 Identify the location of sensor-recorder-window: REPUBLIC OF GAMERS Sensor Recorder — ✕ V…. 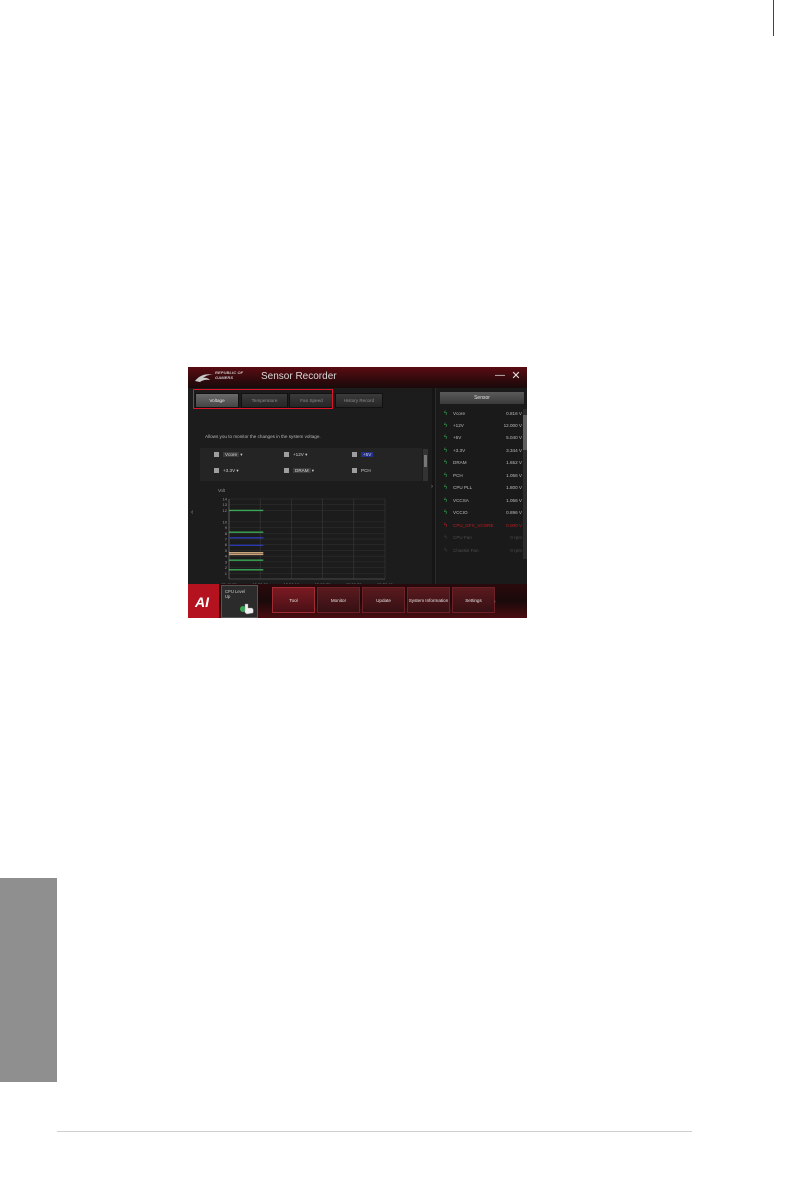
(357, 492).